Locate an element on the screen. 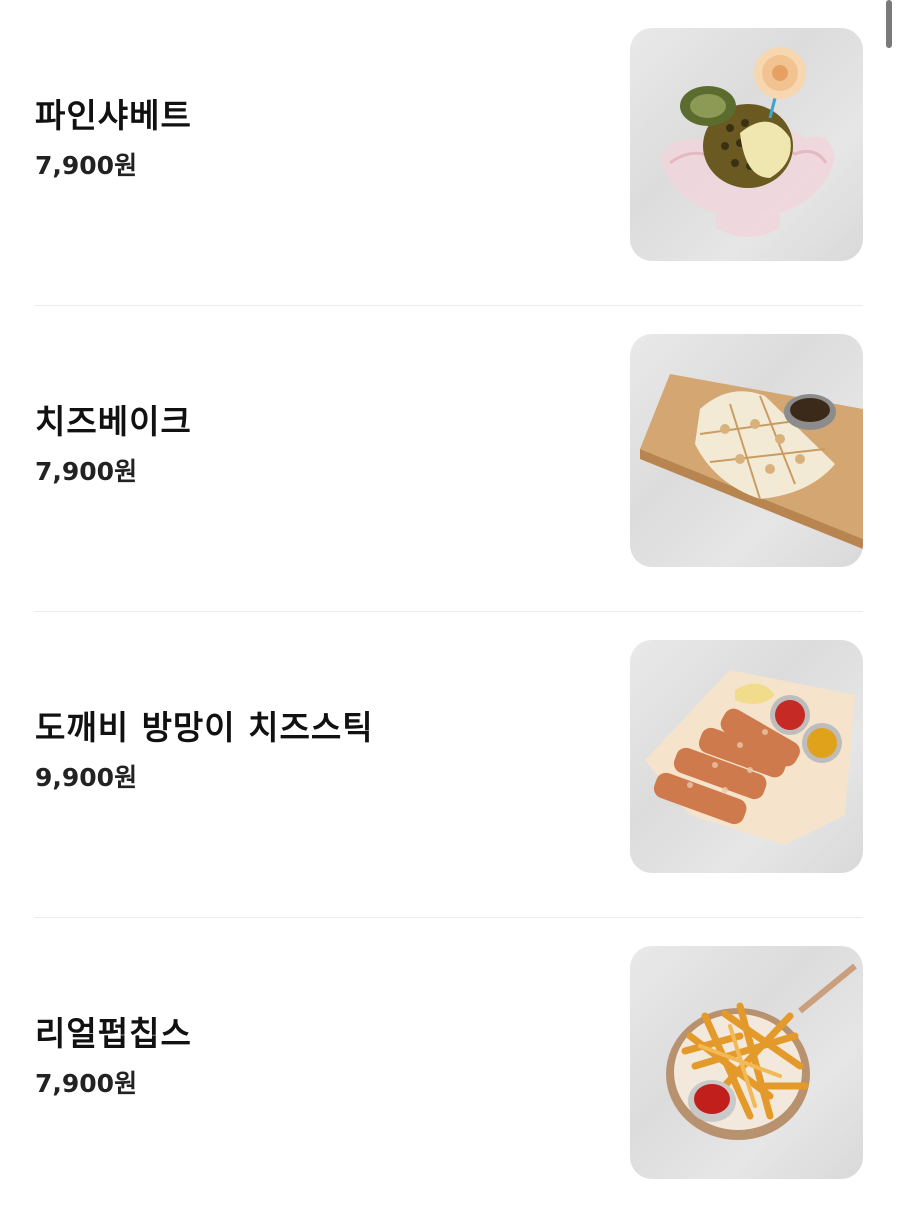 Image resolution: width=898 pixels, height=1224 pixels. menu-item-name: 치즈베이크 is located at coordinates (113, 421).